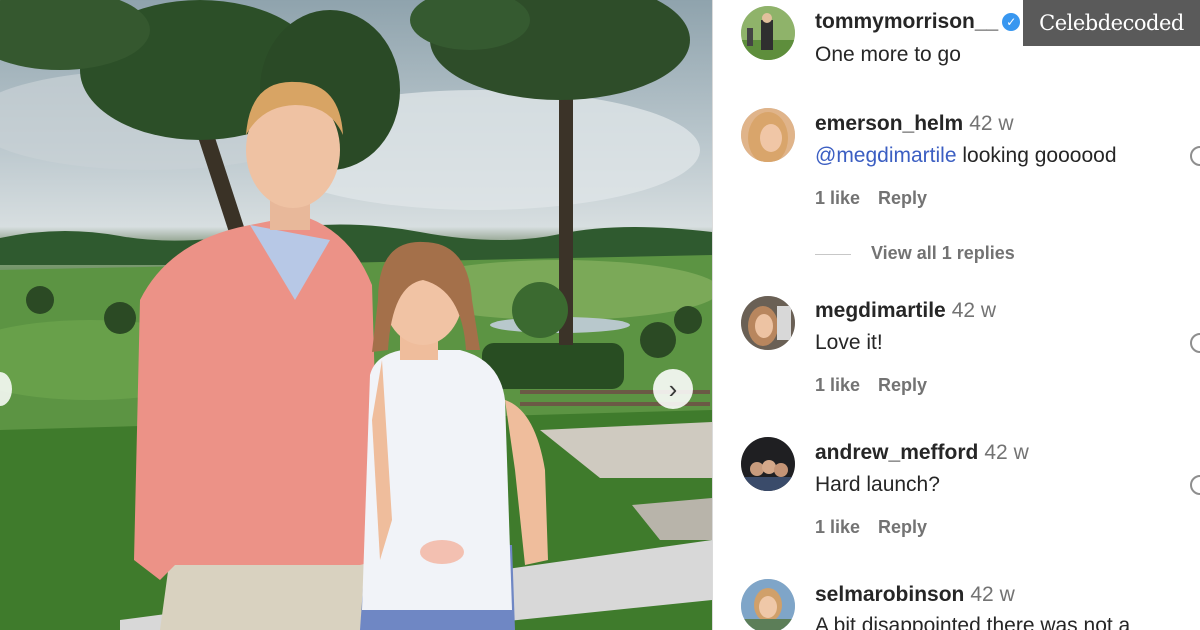 Image resolution: width=1200 pixels, height=630 pixels. I want to click on replies-divider, so click(833, 254).